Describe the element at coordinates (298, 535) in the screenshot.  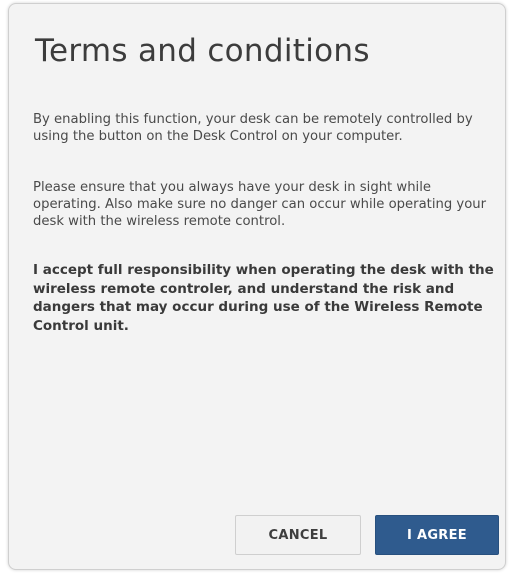
I see `cancel-button: CANCEL` at that location.